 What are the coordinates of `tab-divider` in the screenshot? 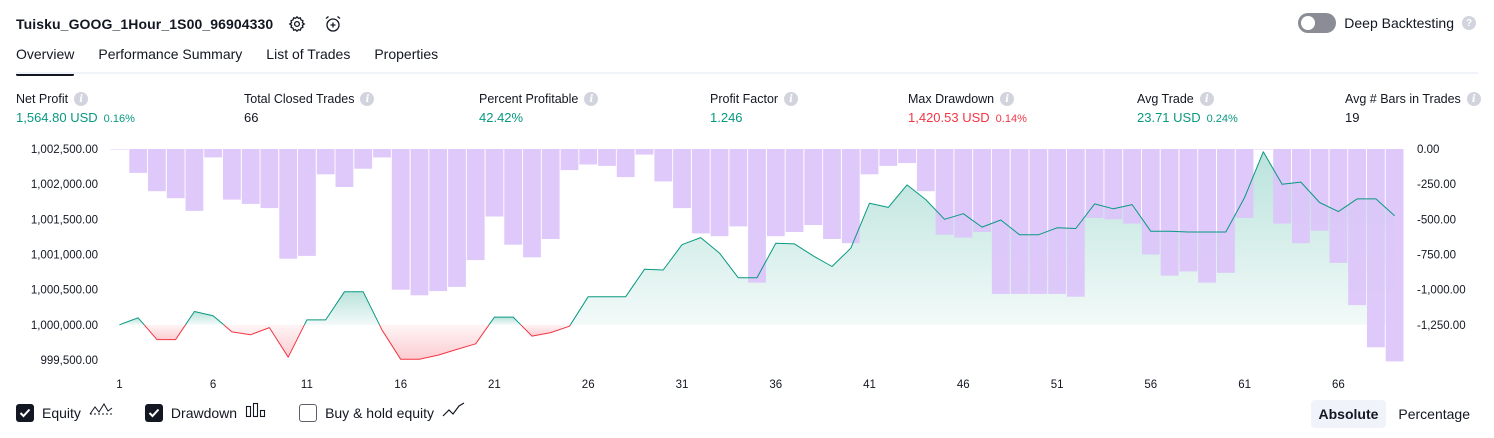 It's located at (747, 73).